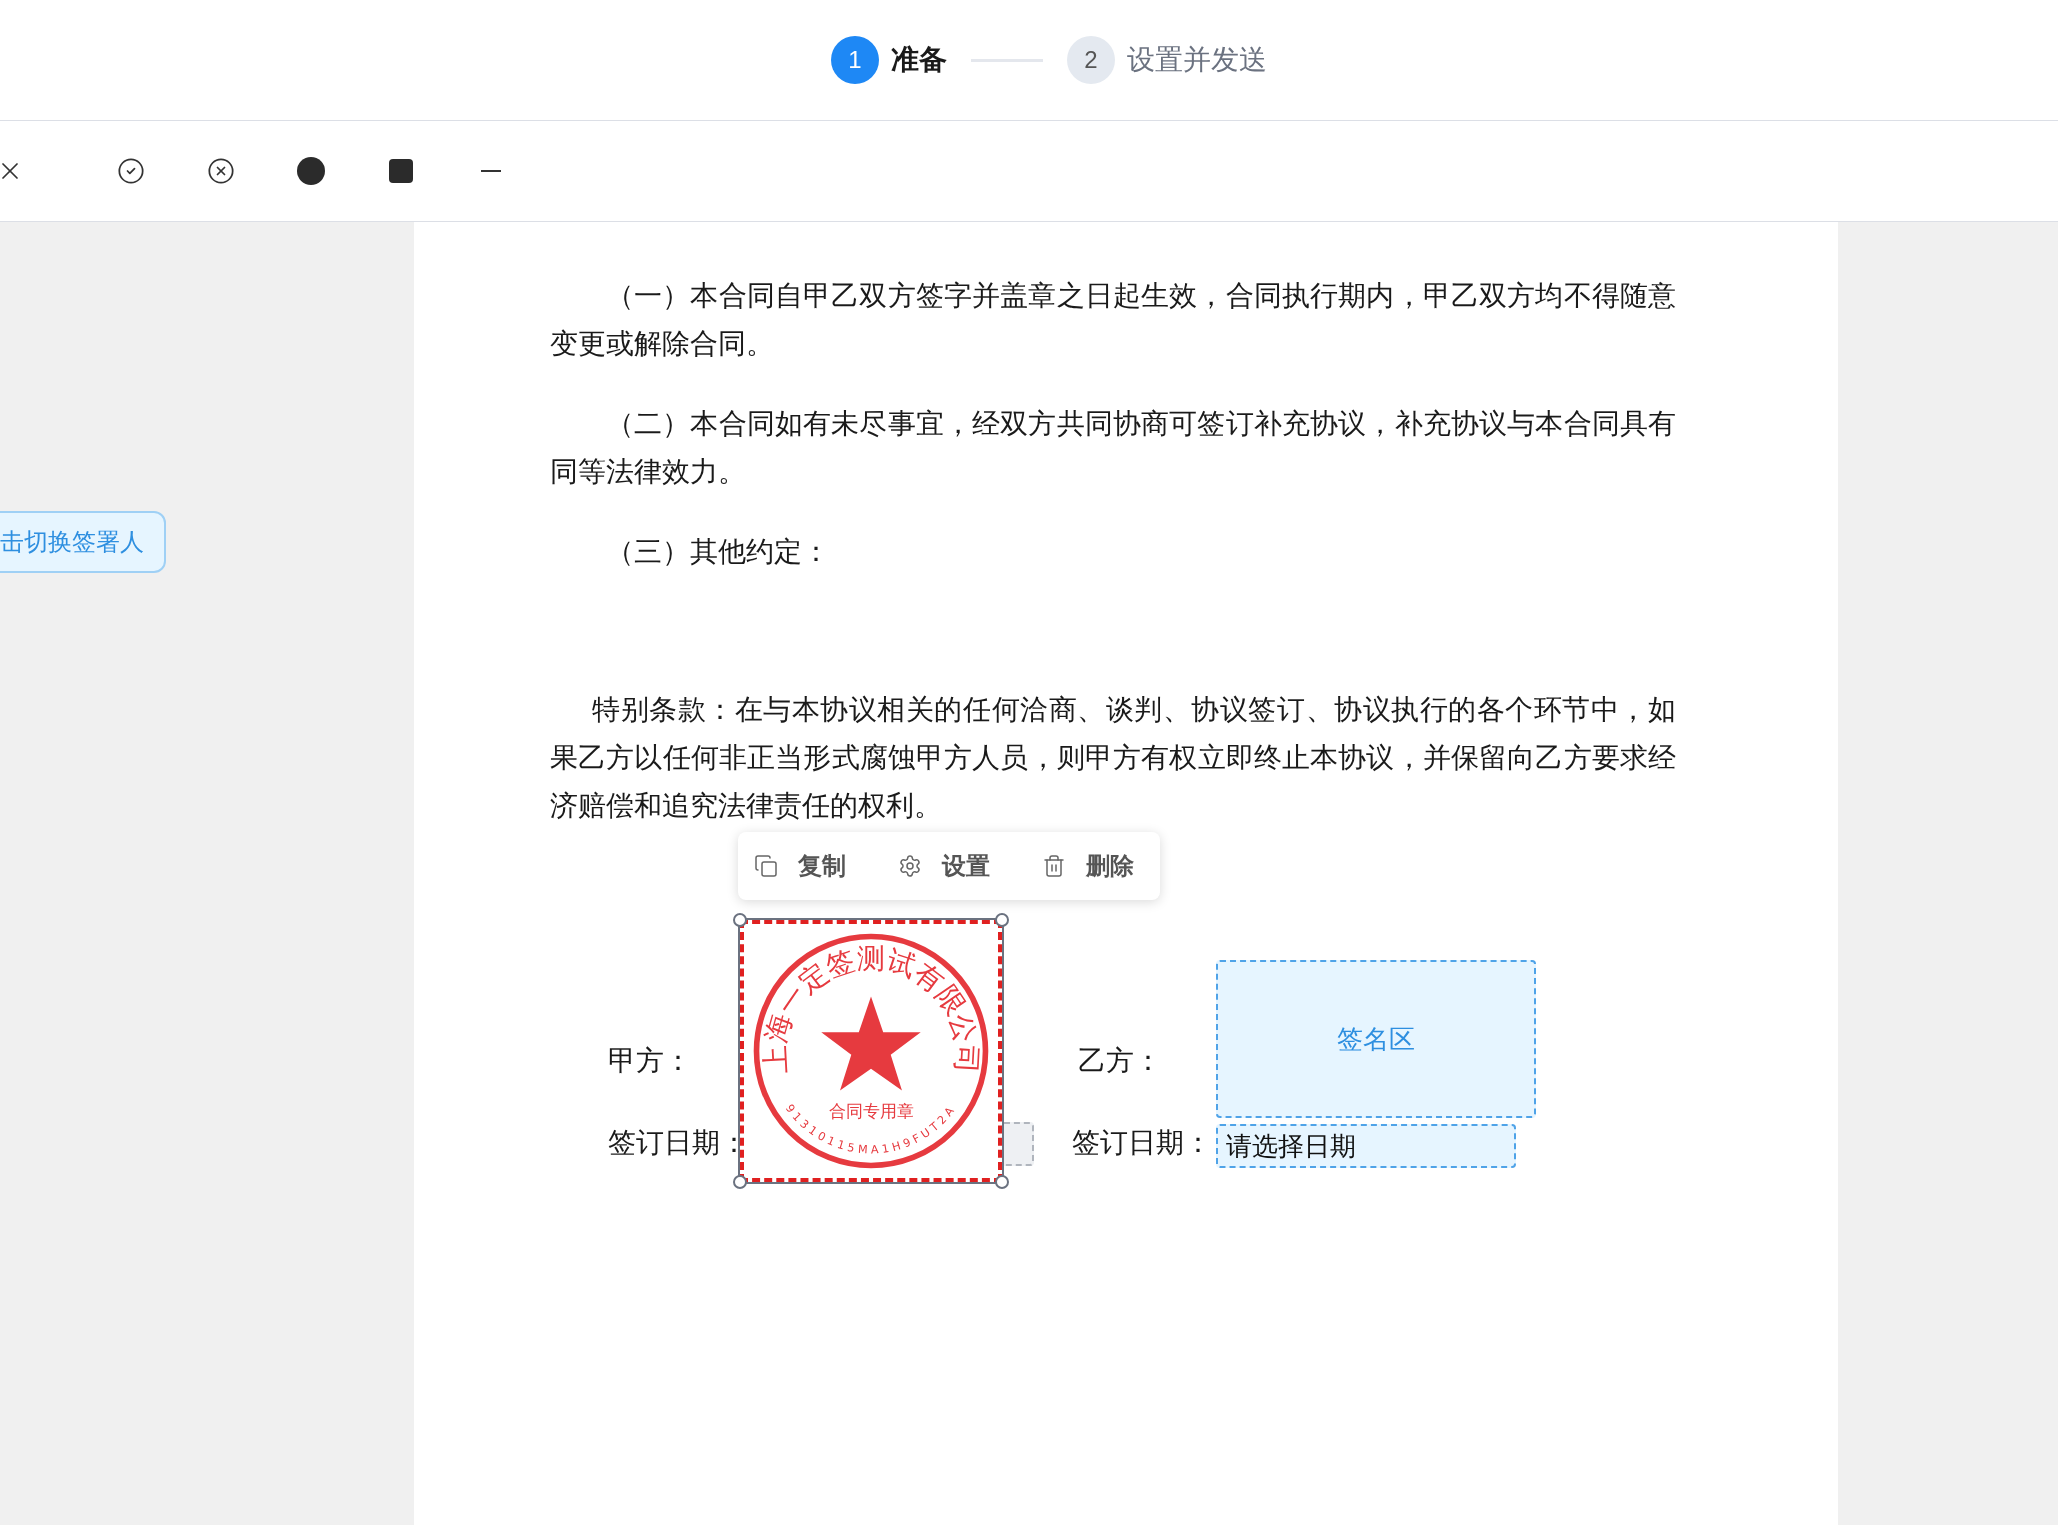 This screenshot has width=2058, height=1525. I want to click on step-number: 1, so click(855, 60).